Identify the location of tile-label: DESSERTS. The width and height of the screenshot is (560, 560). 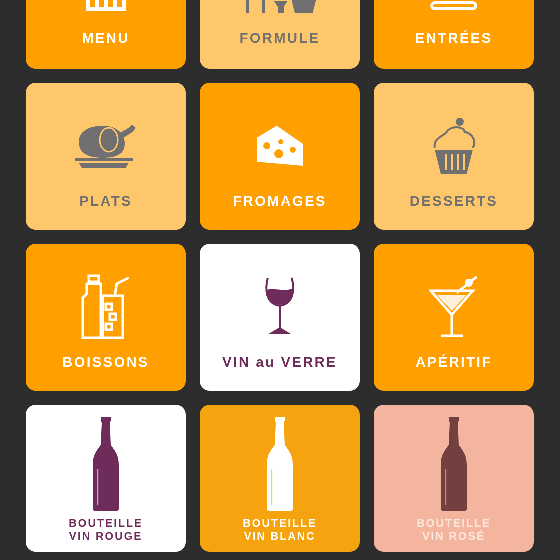
(454, 201).